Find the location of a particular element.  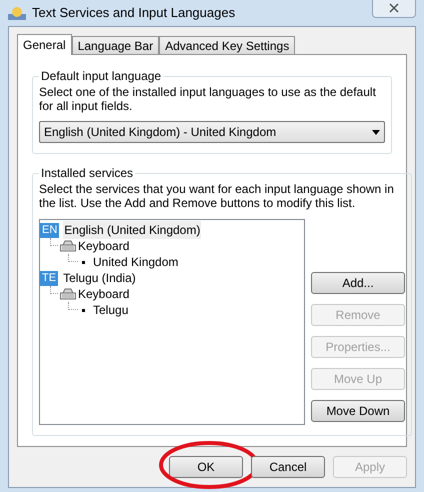

tab: General is located at coordinates (44, 44).